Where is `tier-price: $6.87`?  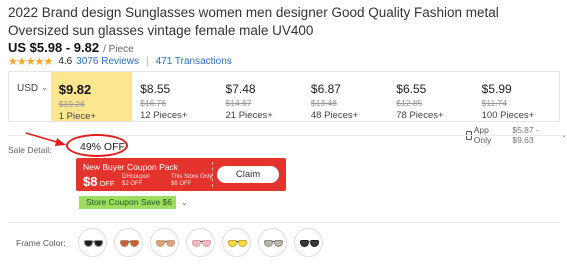 tier-price: $6.87 is located at coordinates (325, 89).